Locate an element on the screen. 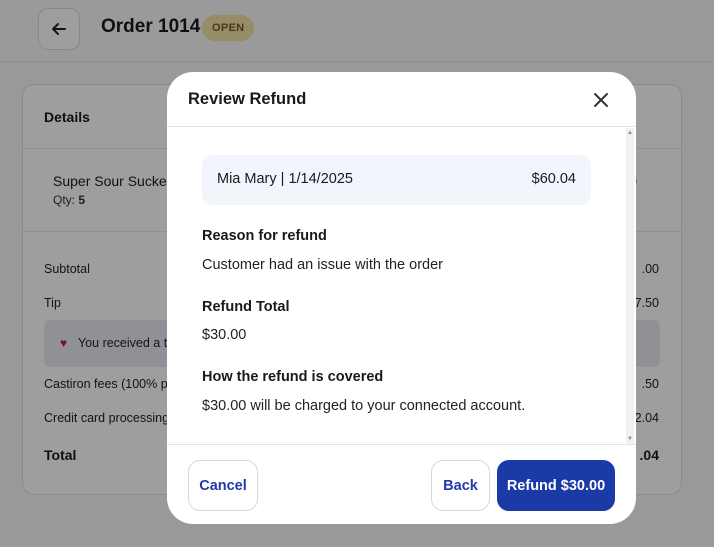 The image size is (714, 547). scroll-thumb is located at coordinates (630, 286).